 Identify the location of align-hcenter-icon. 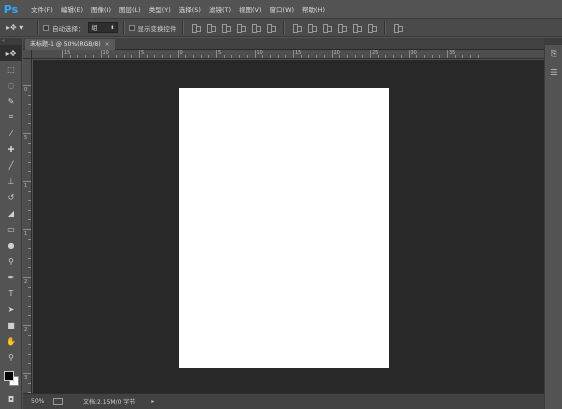
(256, 28).